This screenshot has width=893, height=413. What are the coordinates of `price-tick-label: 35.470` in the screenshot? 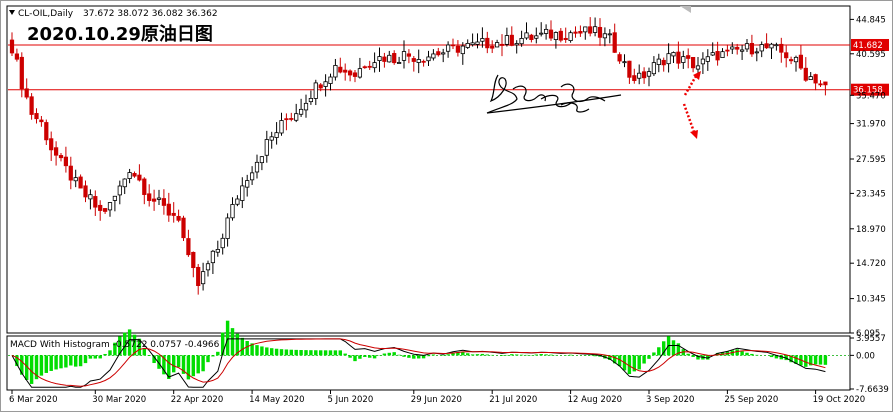 It's located at (871, 96).